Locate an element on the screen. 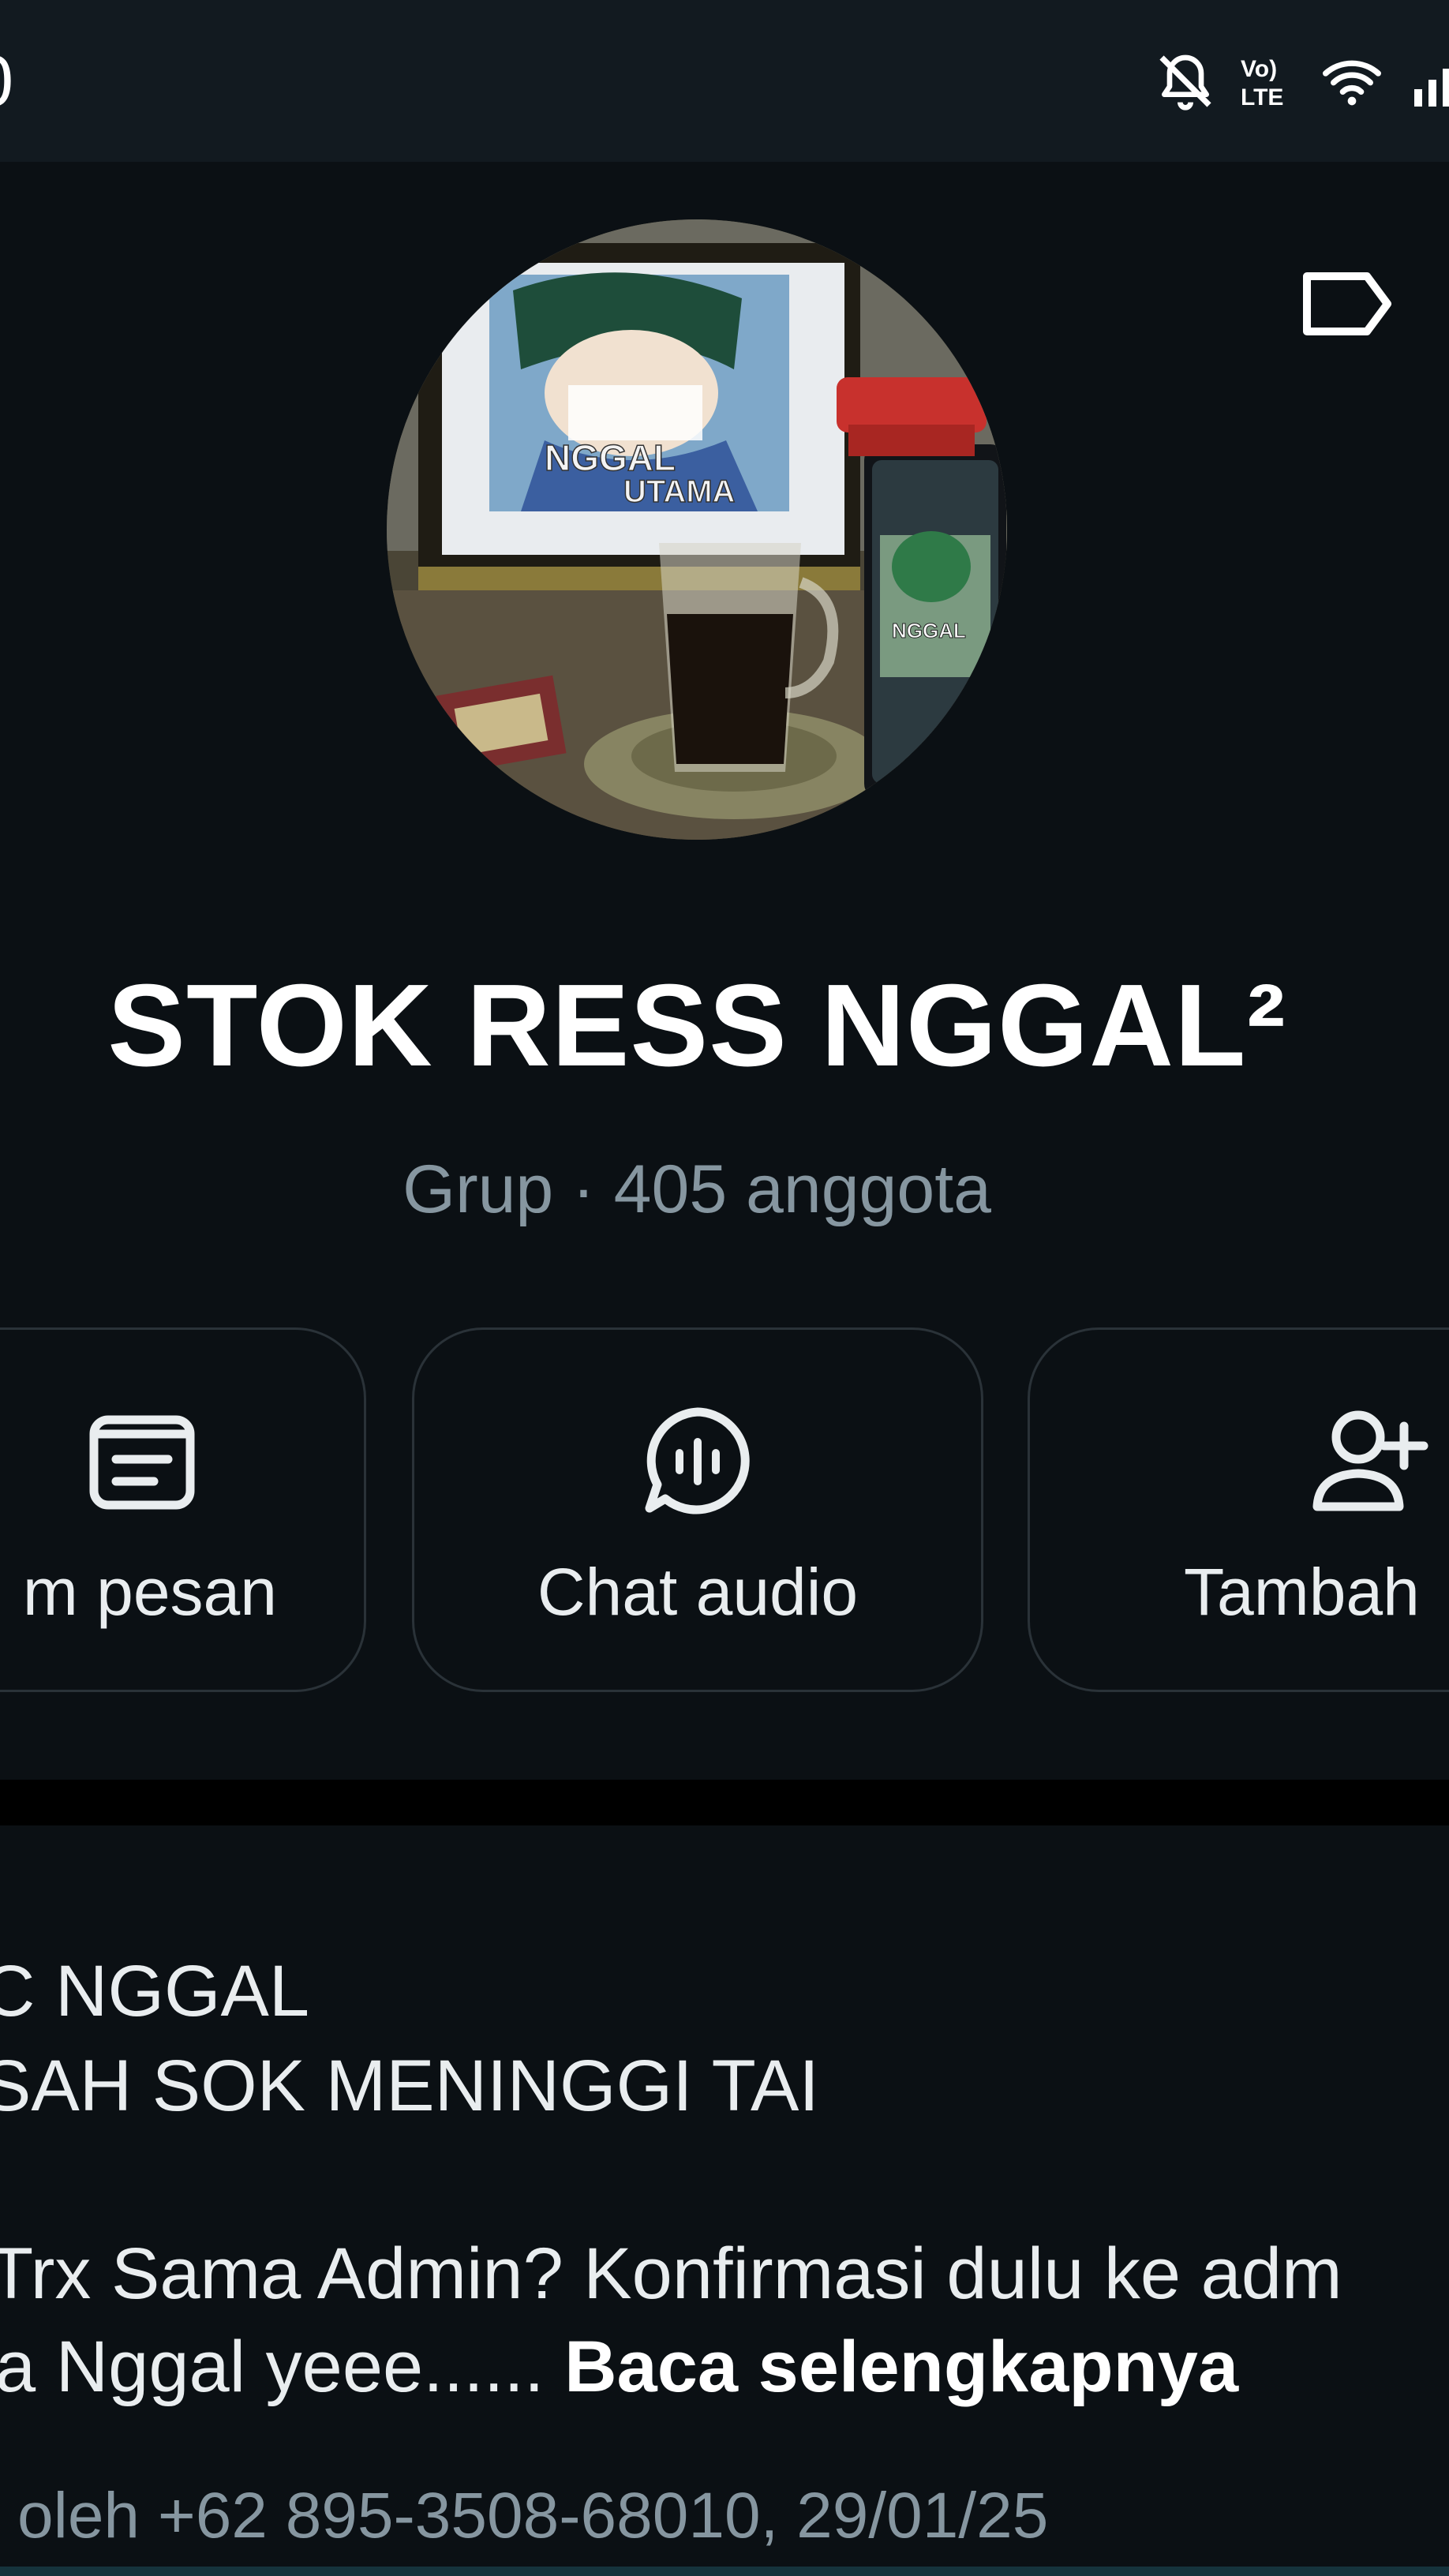  status-bar: 0 Vo) LTE is located at coordinates (724, 81).